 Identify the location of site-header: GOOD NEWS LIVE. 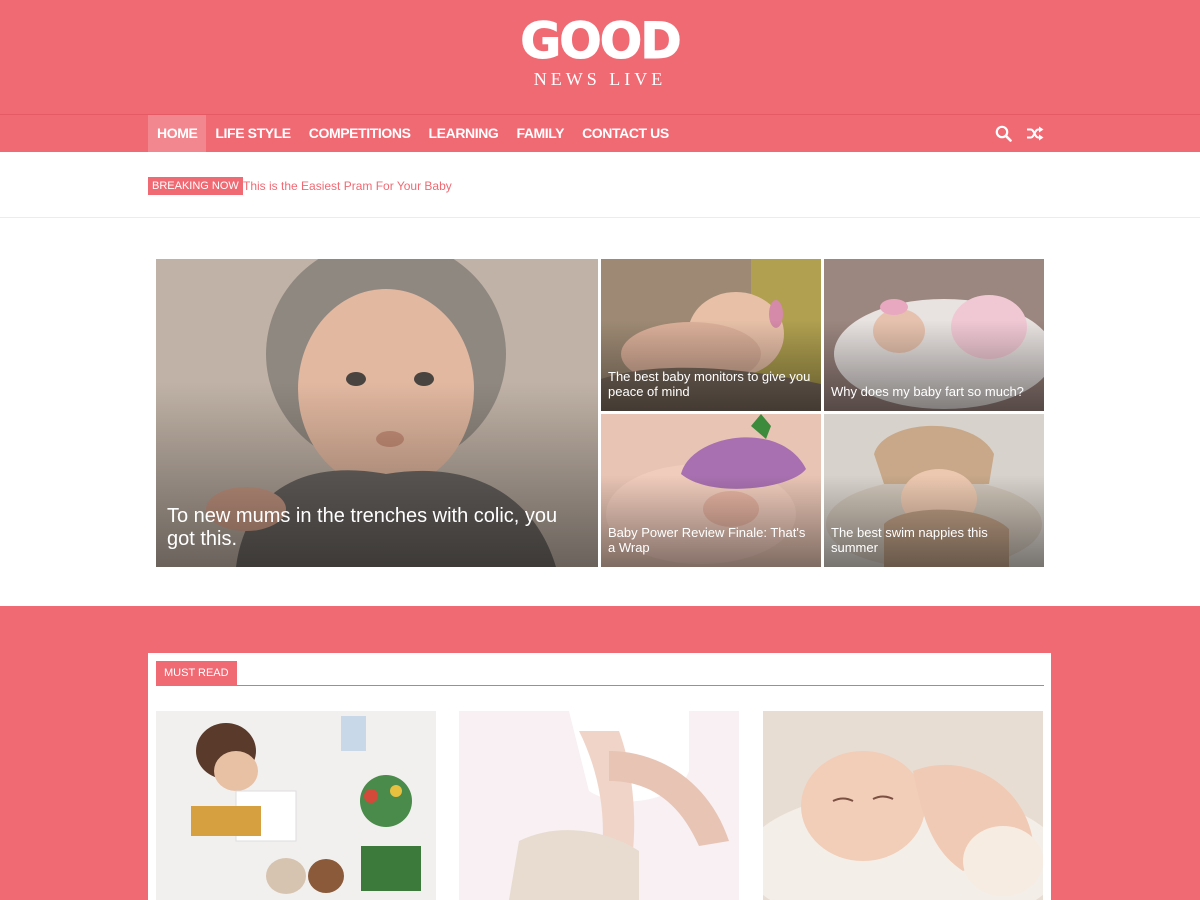
(600, 57).